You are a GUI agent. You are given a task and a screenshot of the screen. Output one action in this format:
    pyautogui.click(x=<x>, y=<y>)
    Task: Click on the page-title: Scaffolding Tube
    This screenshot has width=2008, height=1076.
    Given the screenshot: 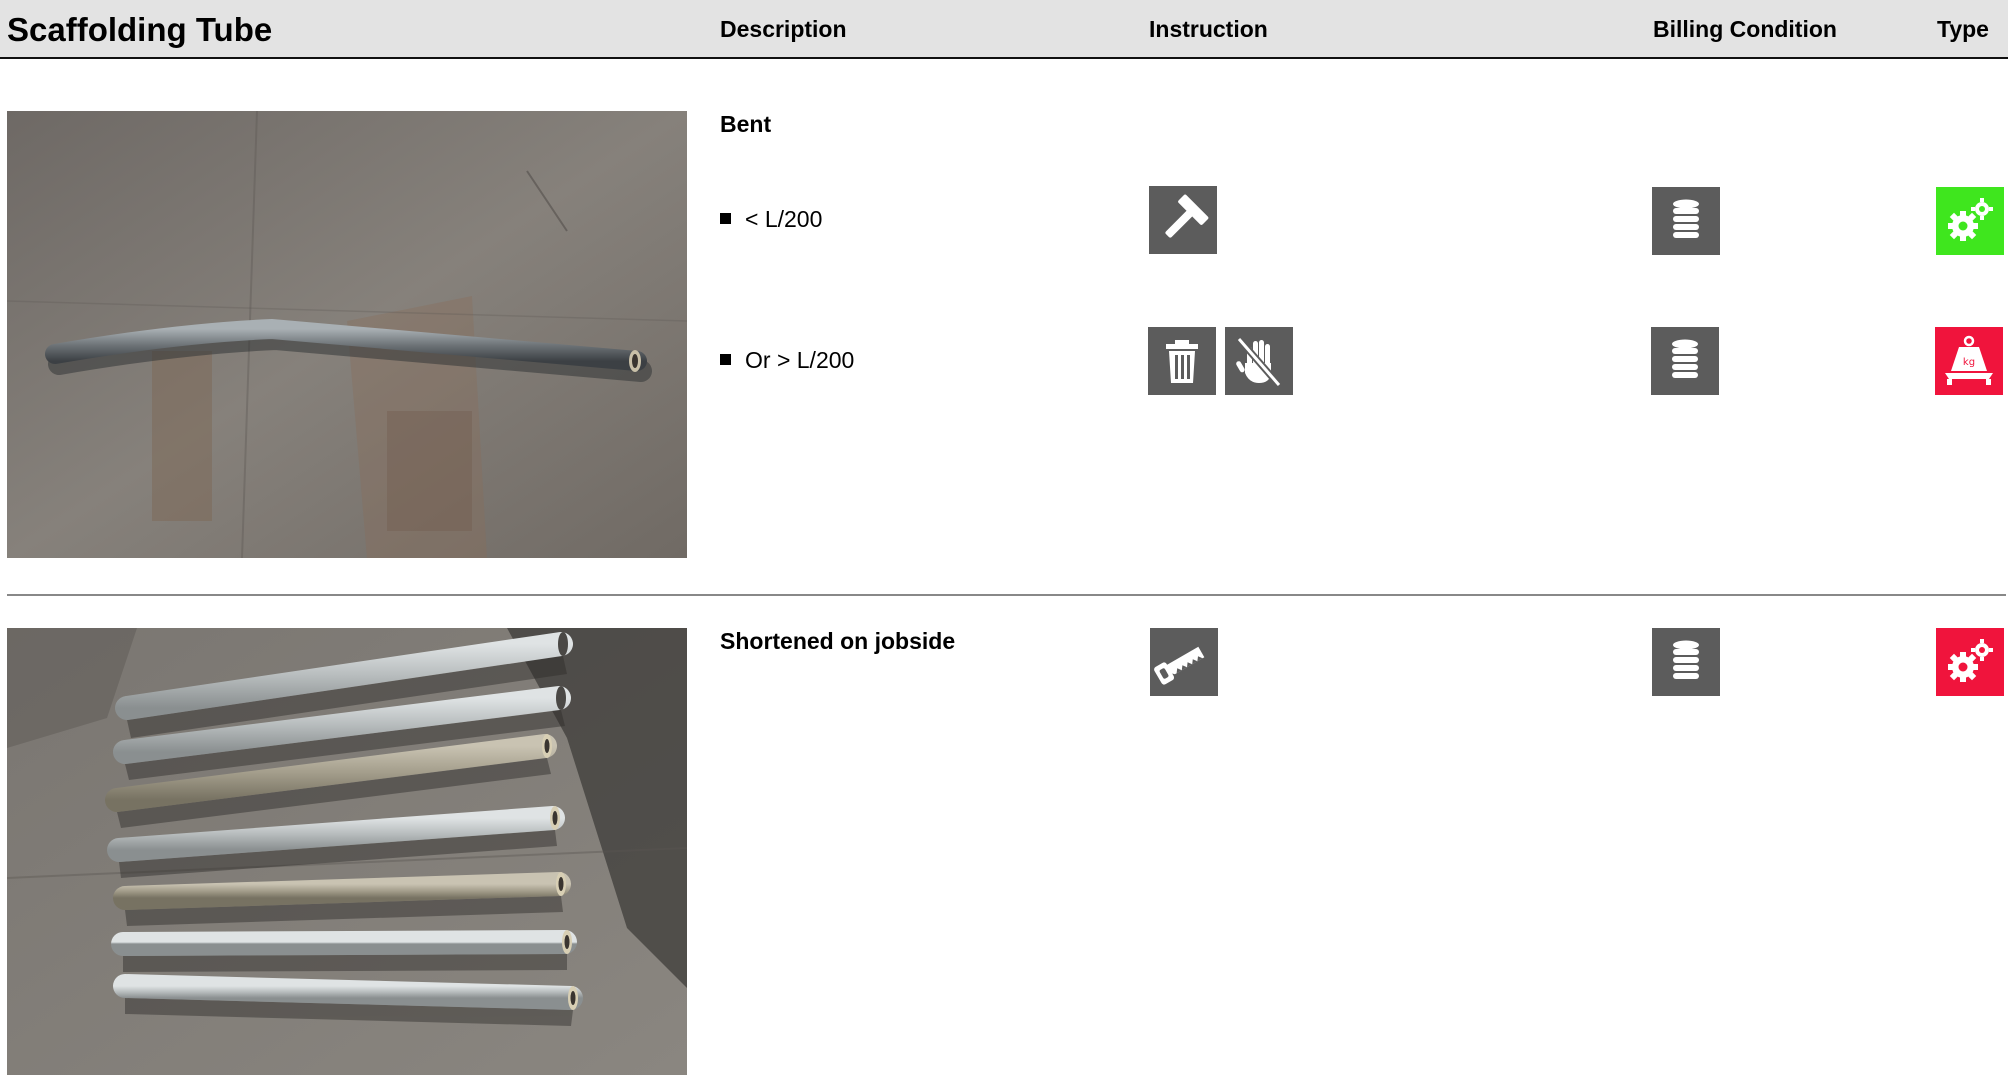 What is the action you would take?
    pyautogui.click(x=140, y=29)
    